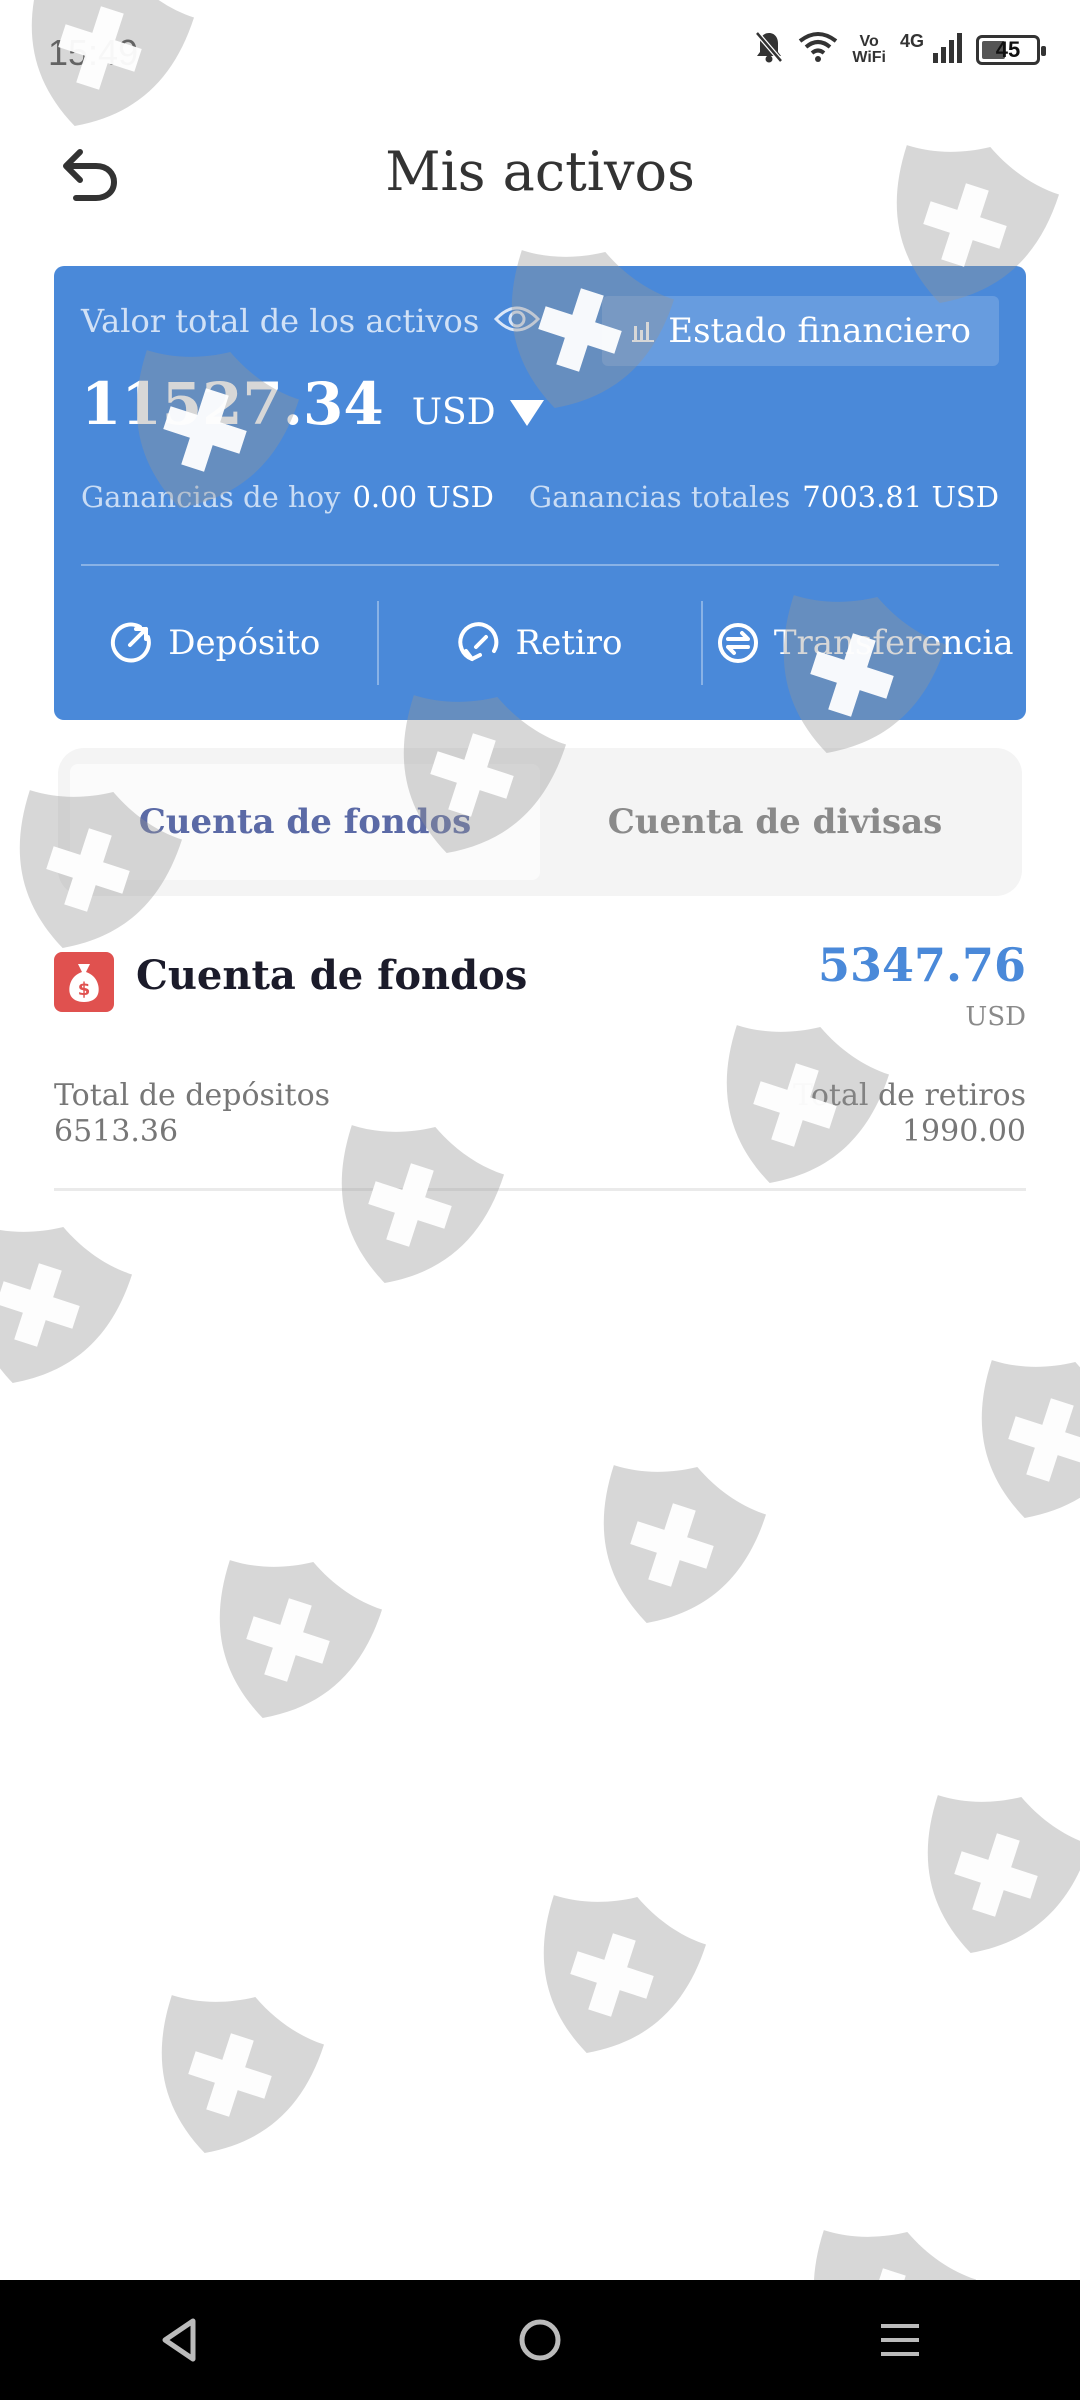 Image resolution: width=1080 pixels, height=2400 pixels. Describe the element at coordinates (116, 1131) in the screenshot. I see `total-deposits-value: 6513.36` at that location.